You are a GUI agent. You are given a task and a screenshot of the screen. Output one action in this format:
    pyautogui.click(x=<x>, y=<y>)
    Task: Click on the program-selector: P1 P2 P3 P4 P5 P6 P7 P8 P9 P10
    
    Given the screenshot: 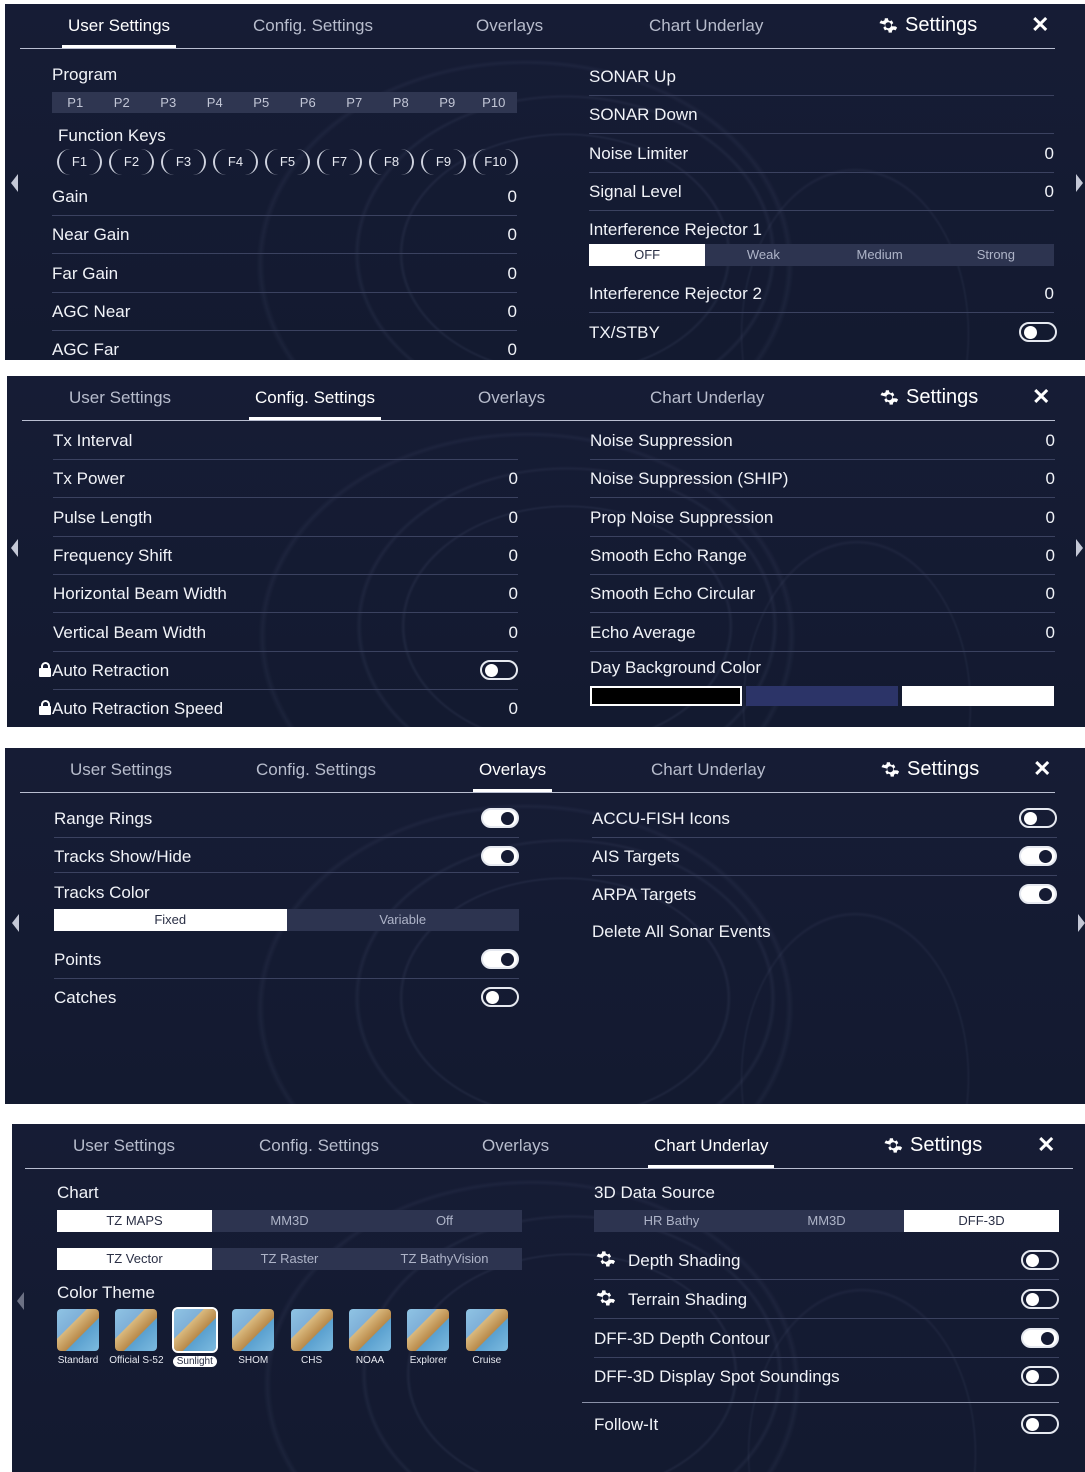 What is the action you would take?
    pyautogui.click(x=284, y=102)
    